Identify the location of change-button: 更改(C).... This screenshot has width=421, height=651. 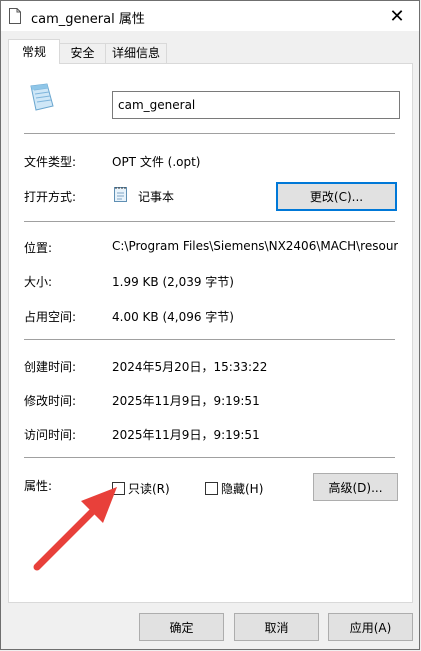
(336, 196).